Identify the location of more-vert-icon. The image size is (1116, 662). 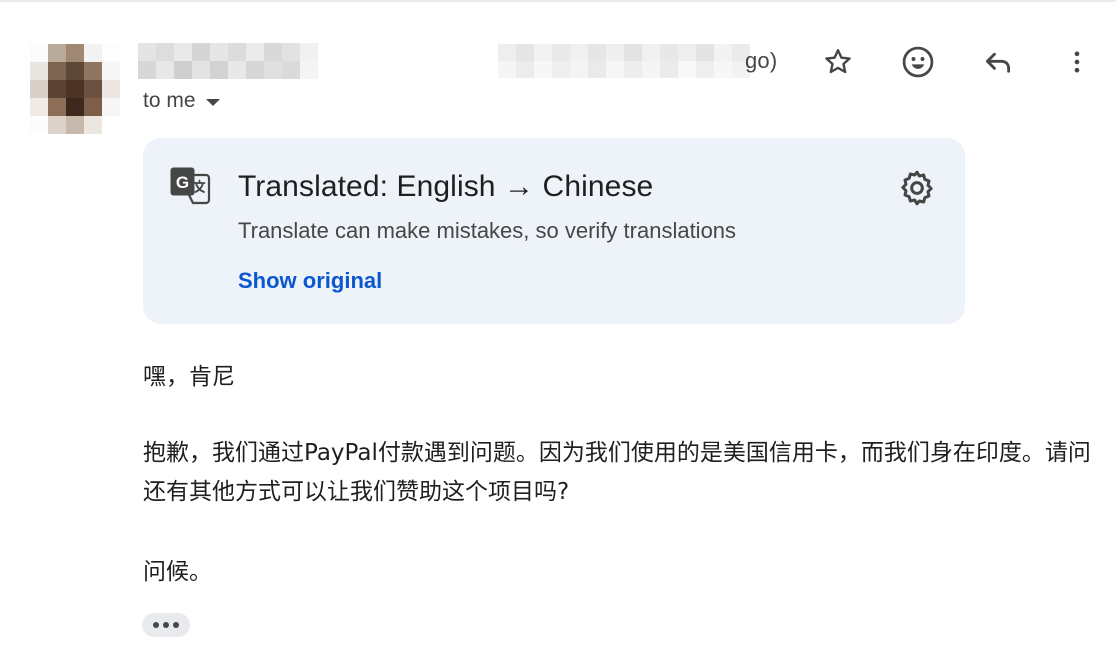
(1077, 62).